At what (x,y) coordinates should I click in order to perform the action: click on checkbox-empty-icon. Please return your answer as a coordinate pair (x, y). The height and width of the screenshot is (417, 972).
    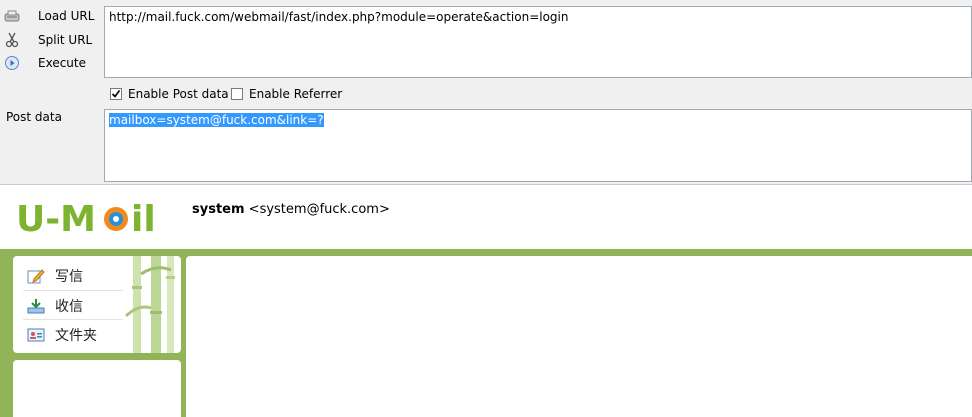
    Looking at the image, I should click on (237, 94).